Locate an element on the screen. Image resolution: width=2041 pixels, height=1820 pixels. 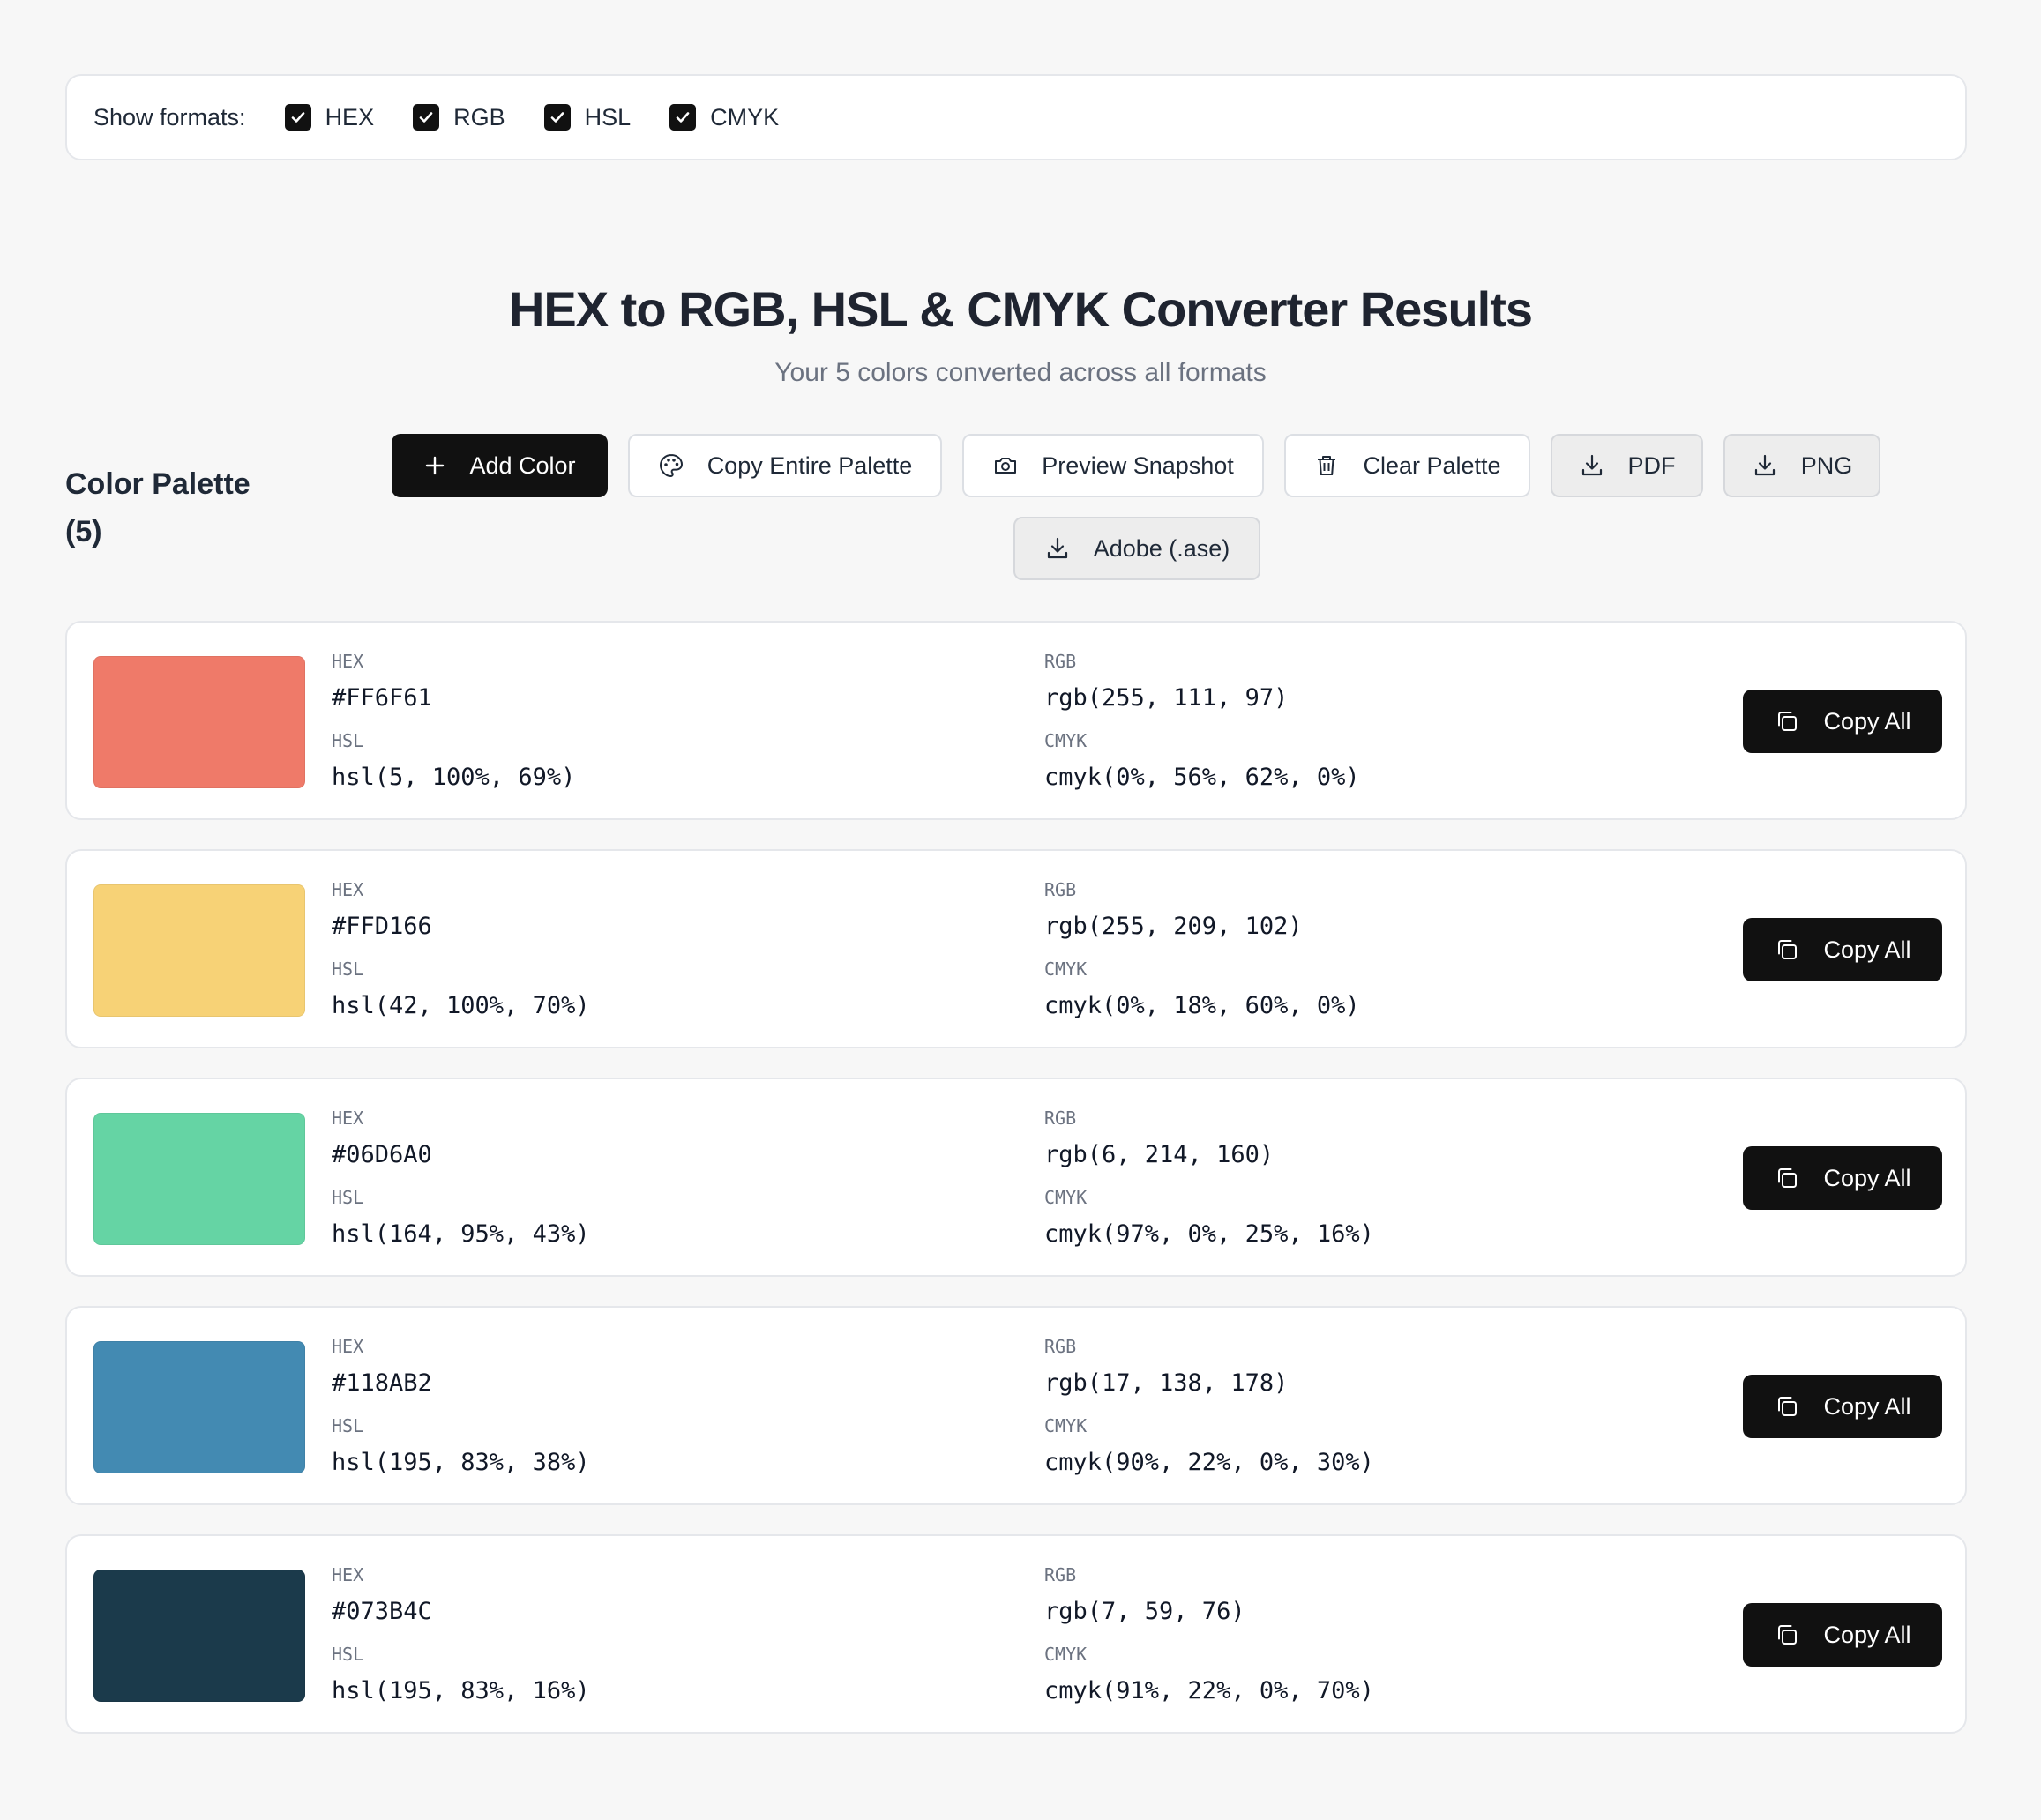
copy-palette-label: Copy Entire Palette is located at coordinates (809, 465).